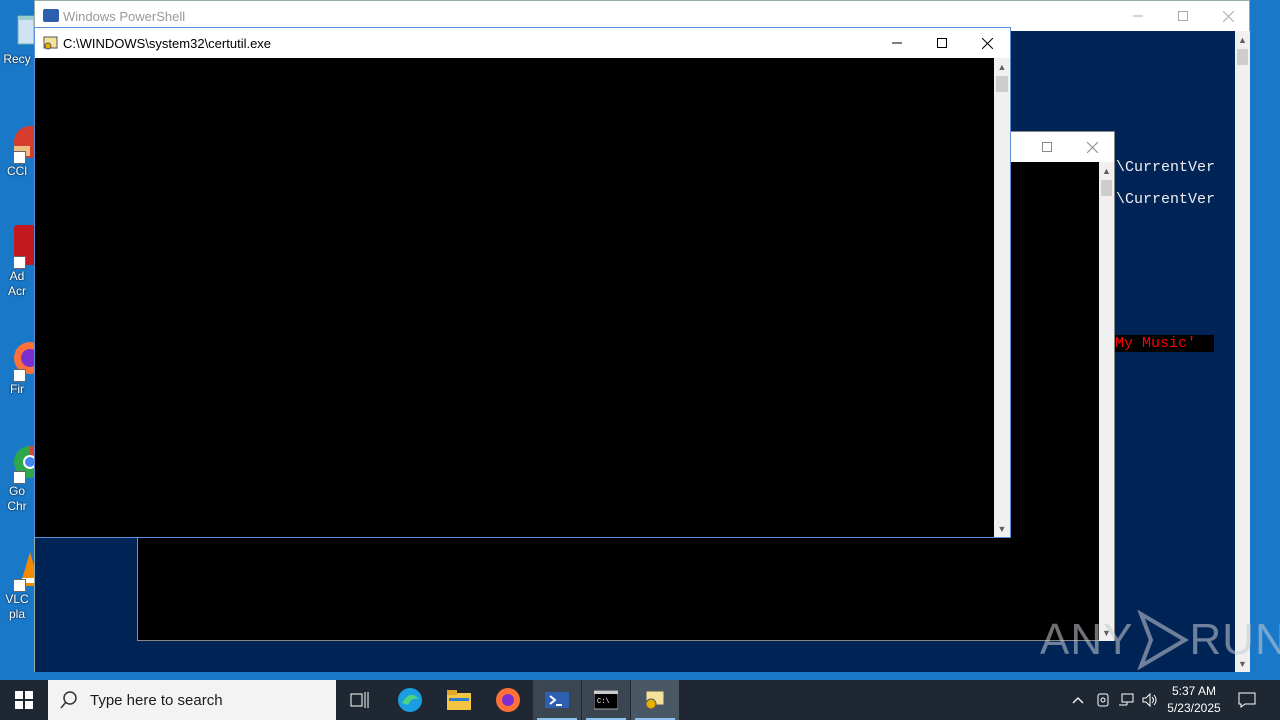 Image resolution: width=1280 pixels, height=720 pixels. What do you see at coordinates (17, 462) in the screenshot?
I see `google-chrome-icon` at bounding box center [17, 462].